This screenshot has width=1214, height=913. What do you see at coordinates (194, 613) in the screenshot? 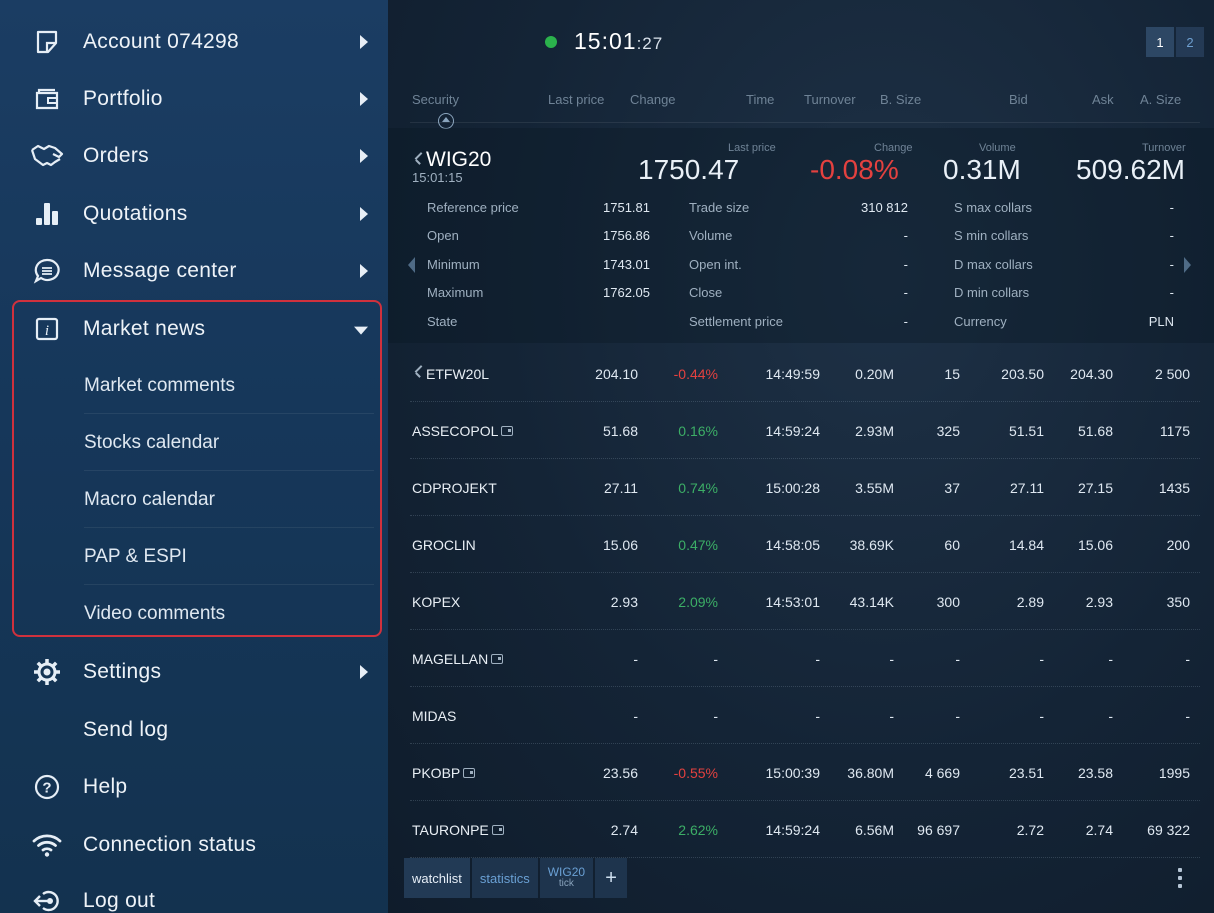
I see `submenu-video-comments: Video comments` at bounding box center [194, 613].